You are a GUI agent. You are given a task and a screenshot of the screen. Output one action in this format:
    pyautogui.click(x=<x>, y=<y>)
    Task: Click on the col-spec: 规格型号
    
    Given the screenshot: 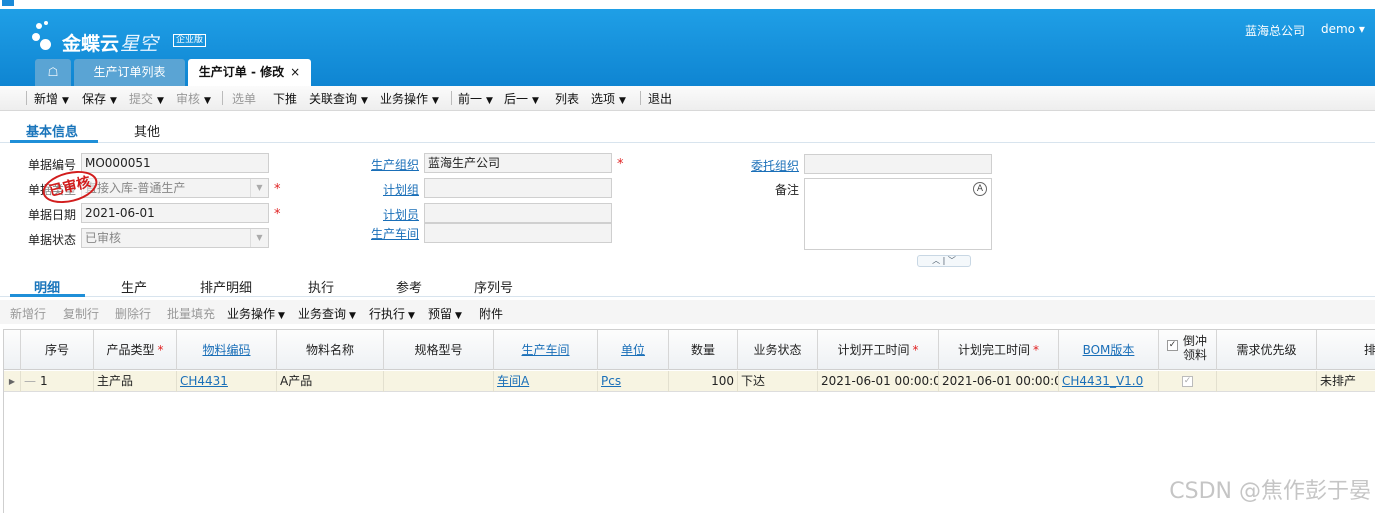 What is the action you would take?
    pyautogui.click(x=439, y=350)
    